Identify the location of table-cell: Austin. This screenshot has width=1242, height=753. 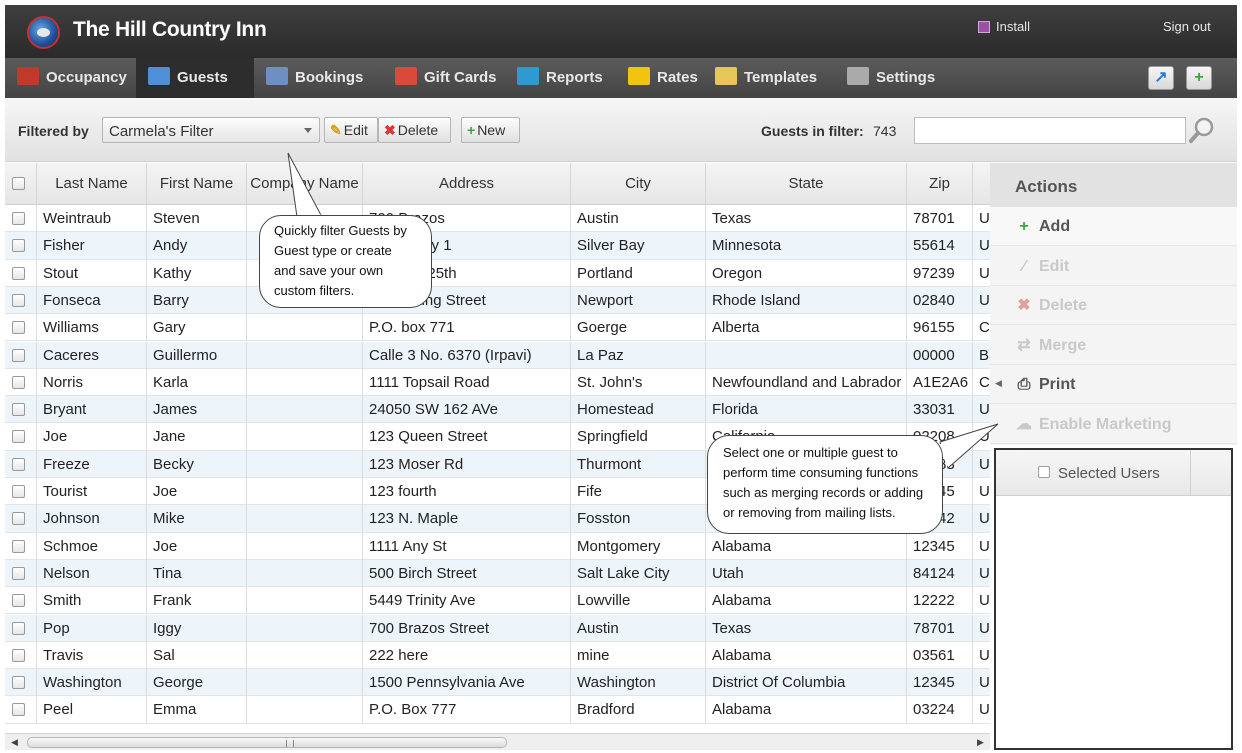
(638, 218).